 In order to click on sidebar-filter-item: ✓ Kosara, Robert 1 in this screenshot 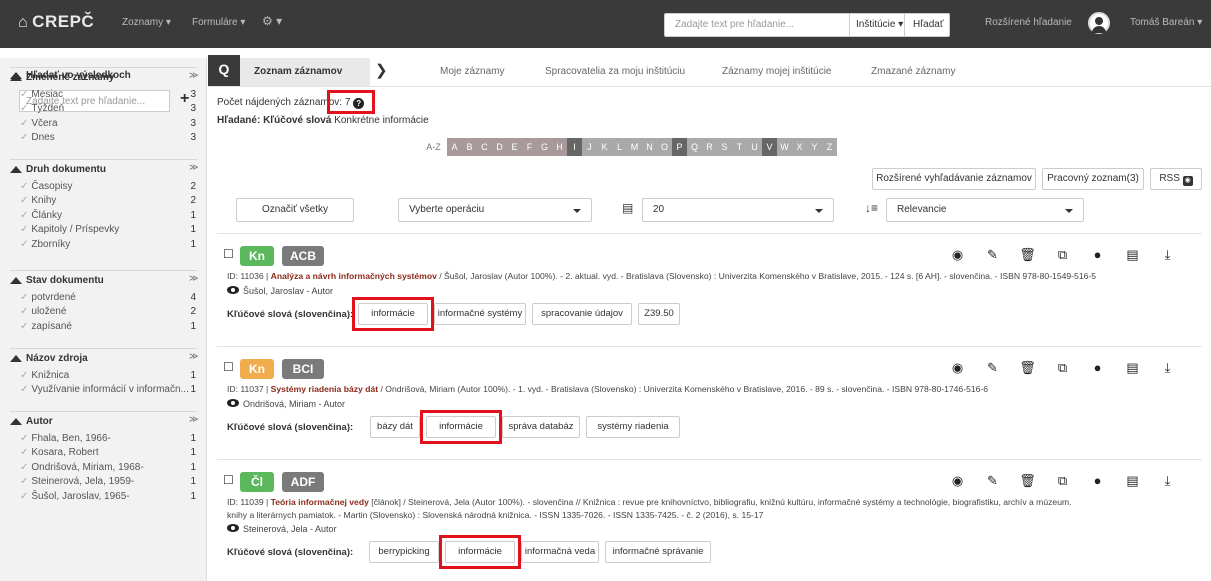, I will do `click(110, 453)`.